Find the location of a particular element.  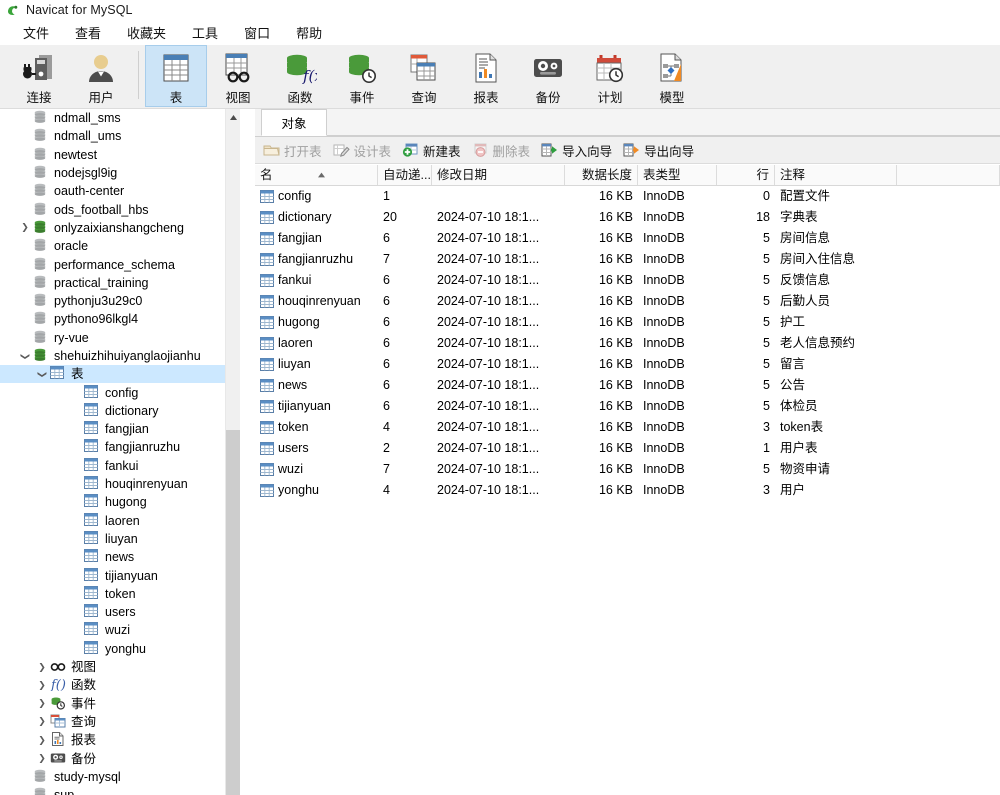

table-row: wuzi 7 2024-07-10 18:1... 16 KB InnoDB 5 物资申请 is located at coordinates (627, 469).